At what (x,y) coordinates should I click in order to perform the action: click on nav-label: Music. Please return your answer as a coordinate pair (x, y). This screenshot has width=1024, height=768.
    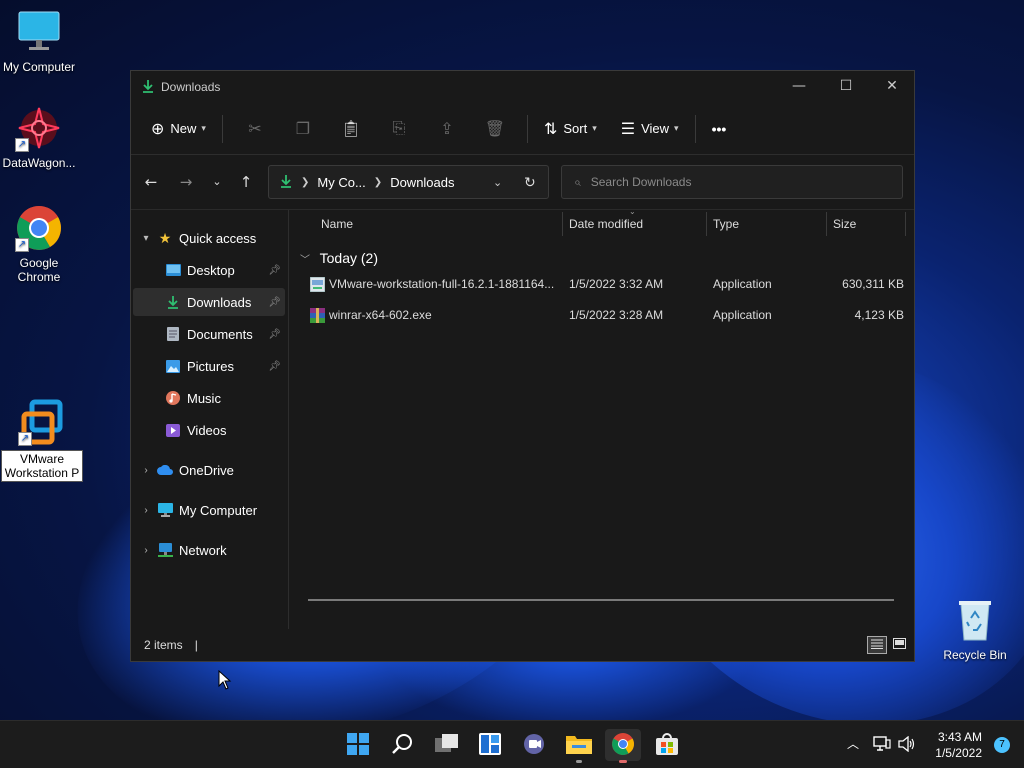
    Looking at the image, I should click on (204, 398).